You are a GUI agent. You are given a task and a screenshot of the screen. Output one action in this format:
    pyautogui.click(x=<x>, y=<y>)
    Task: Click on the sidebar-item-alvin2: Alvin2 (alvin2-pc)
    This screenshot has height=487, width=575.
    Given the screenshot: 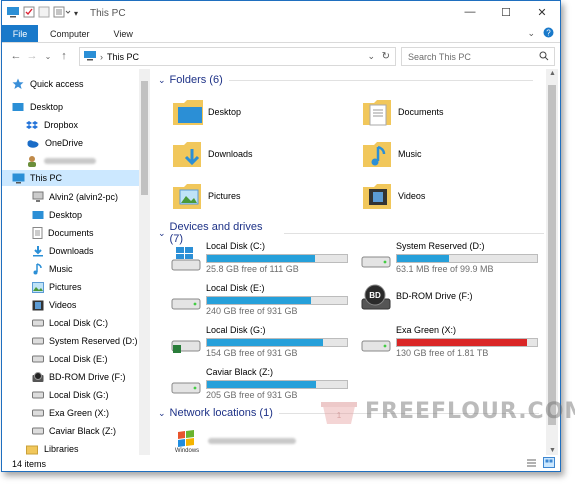 What is the action you would take?
    pyautogui.click(x=75, y=197)
    